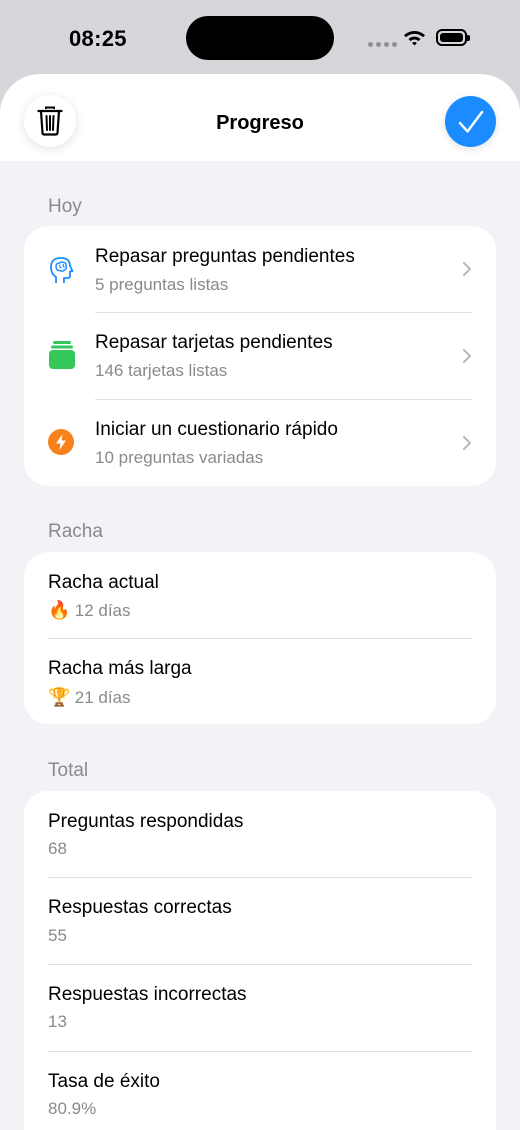  I want to click on stat-title: Respuestas incorrectas, so click(147, 994).